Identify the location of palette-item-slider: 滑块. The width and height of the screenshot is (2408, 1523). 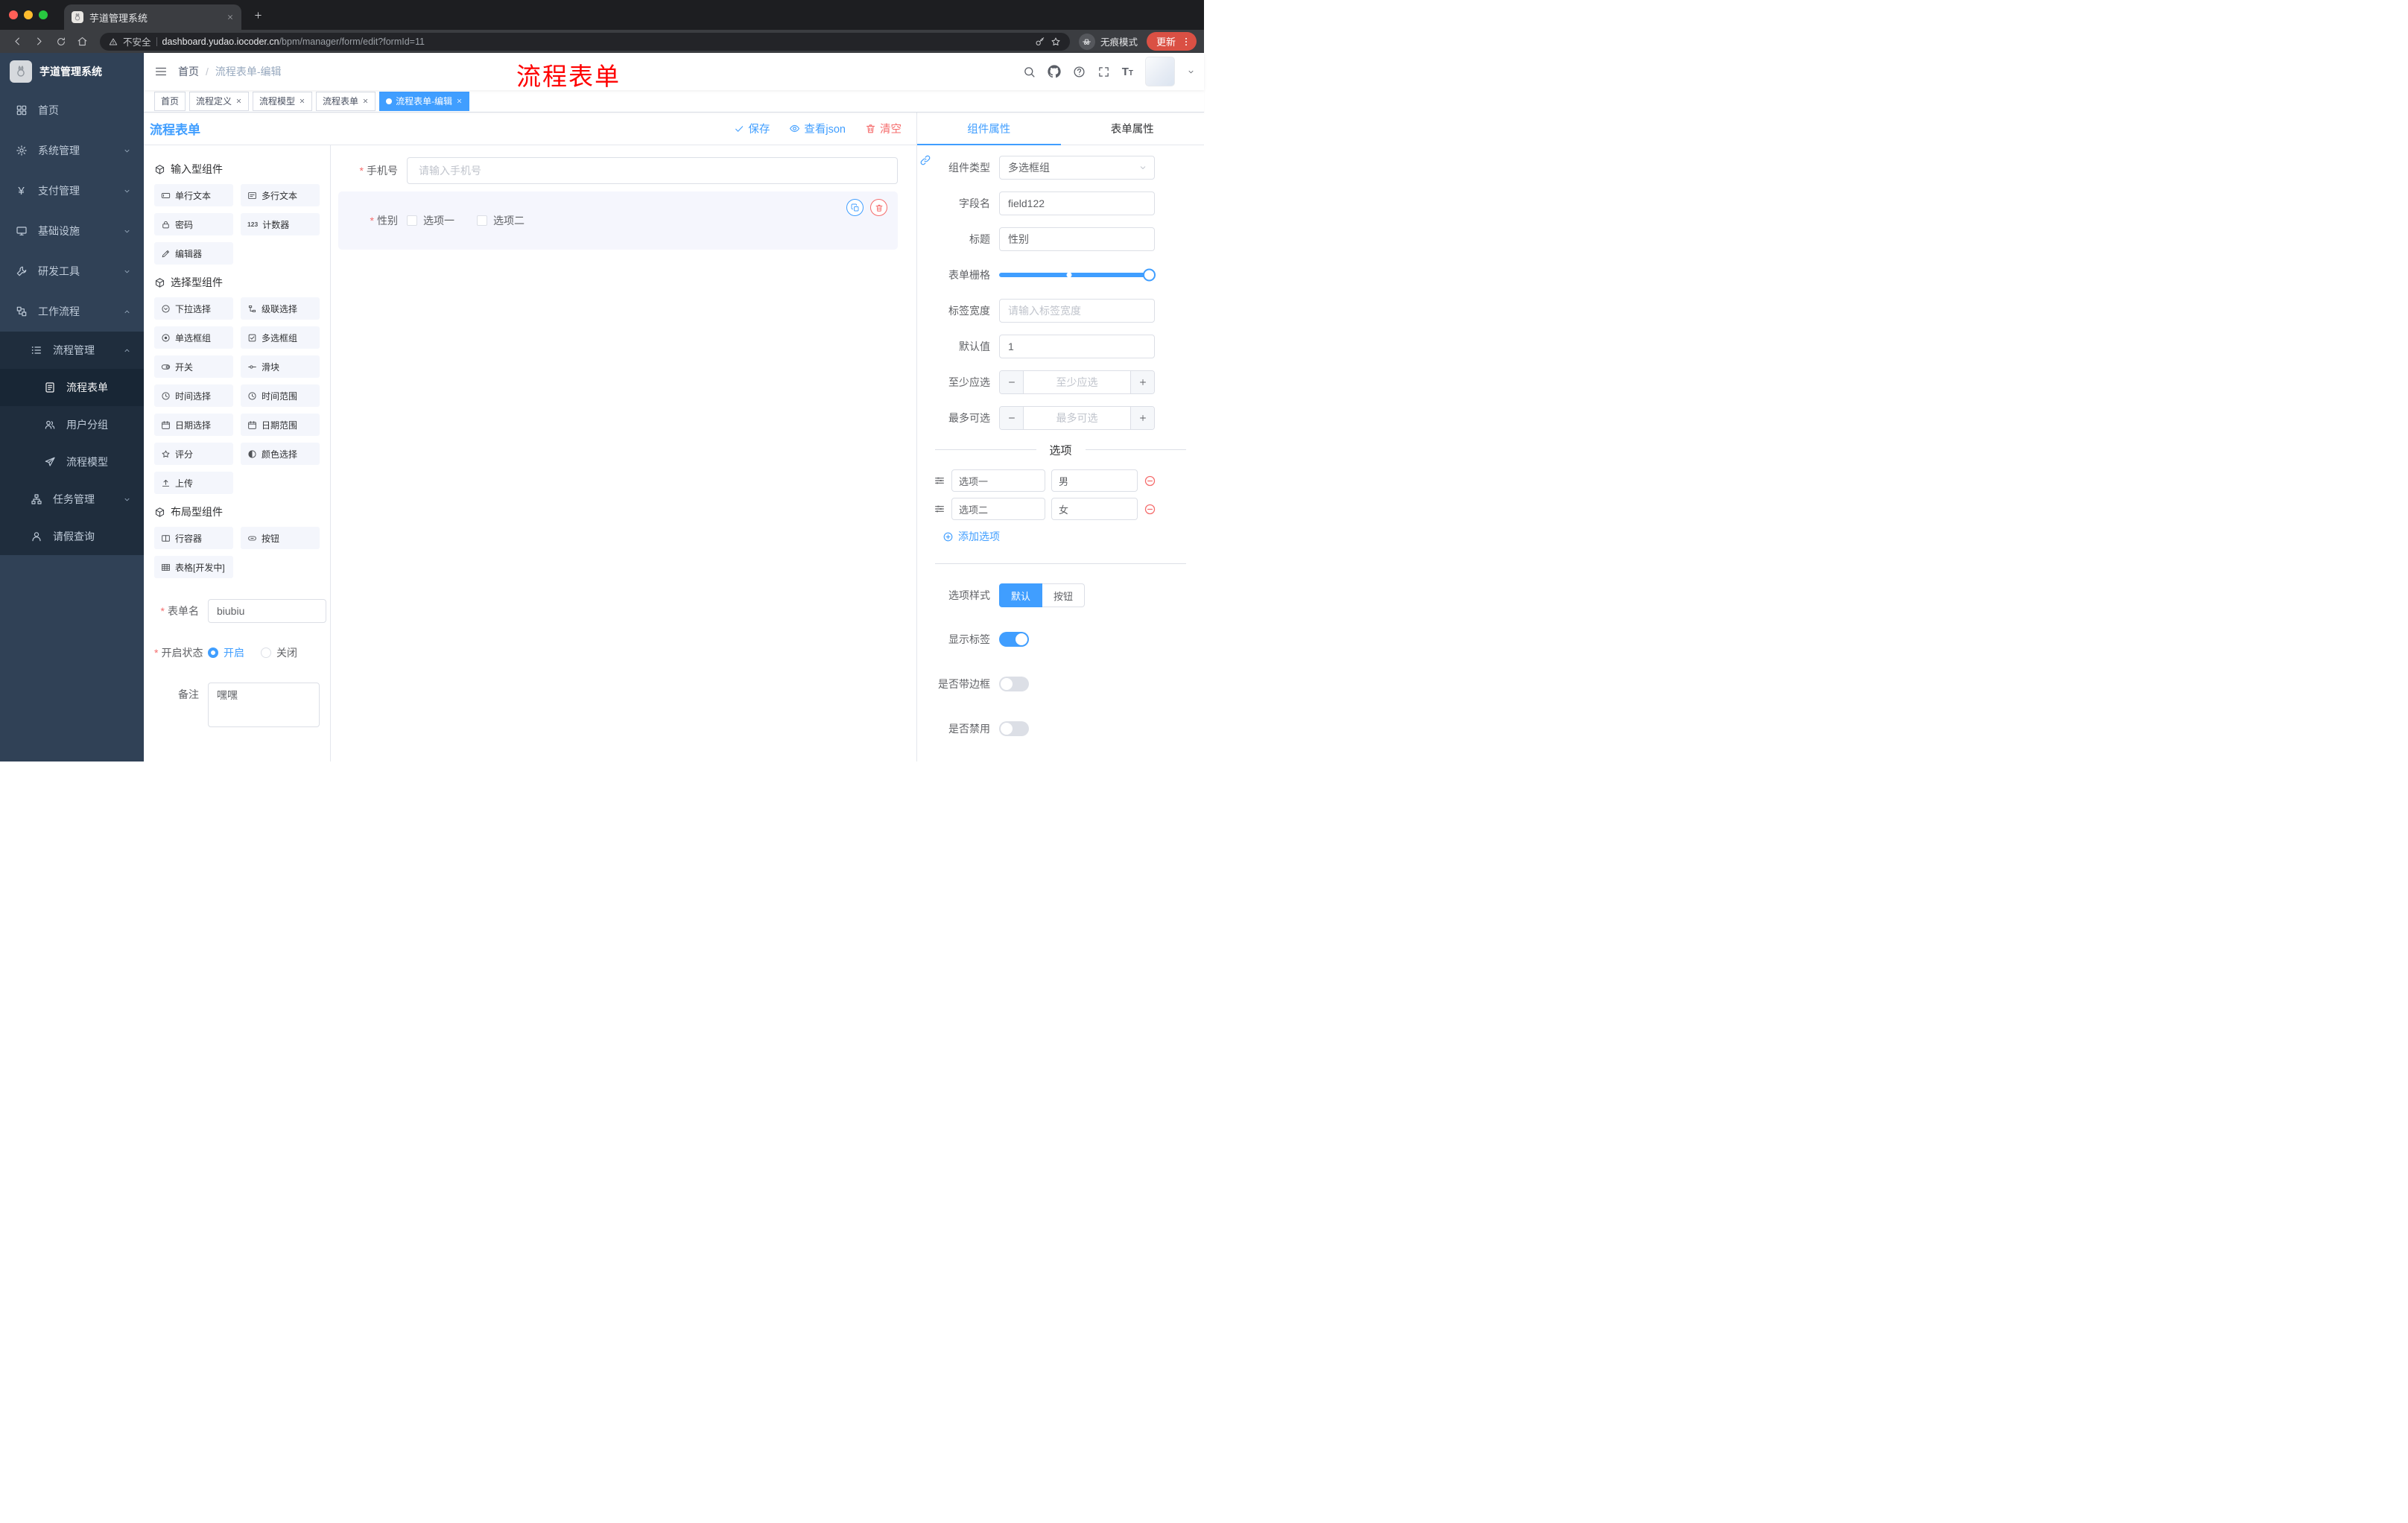
(280, 366).